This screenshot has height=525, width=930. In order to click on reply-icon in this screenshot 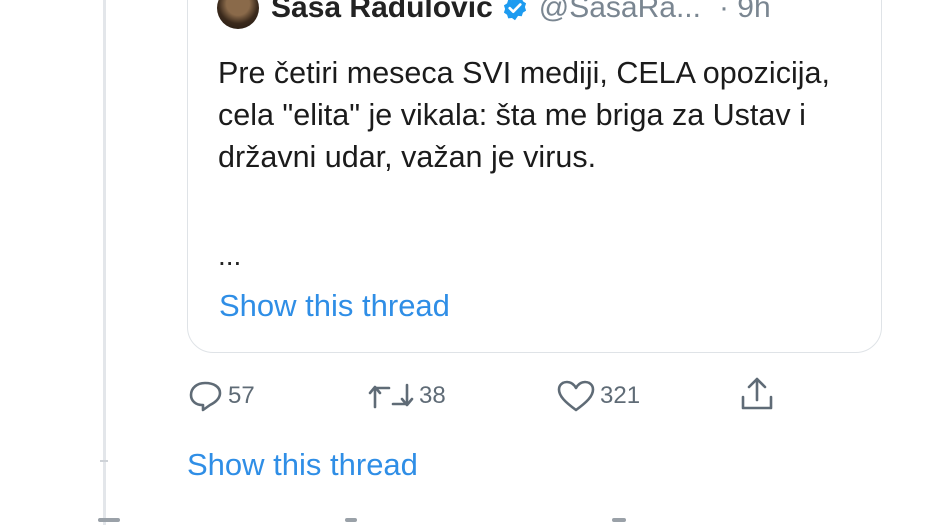, I will do `click(205, 396)`.